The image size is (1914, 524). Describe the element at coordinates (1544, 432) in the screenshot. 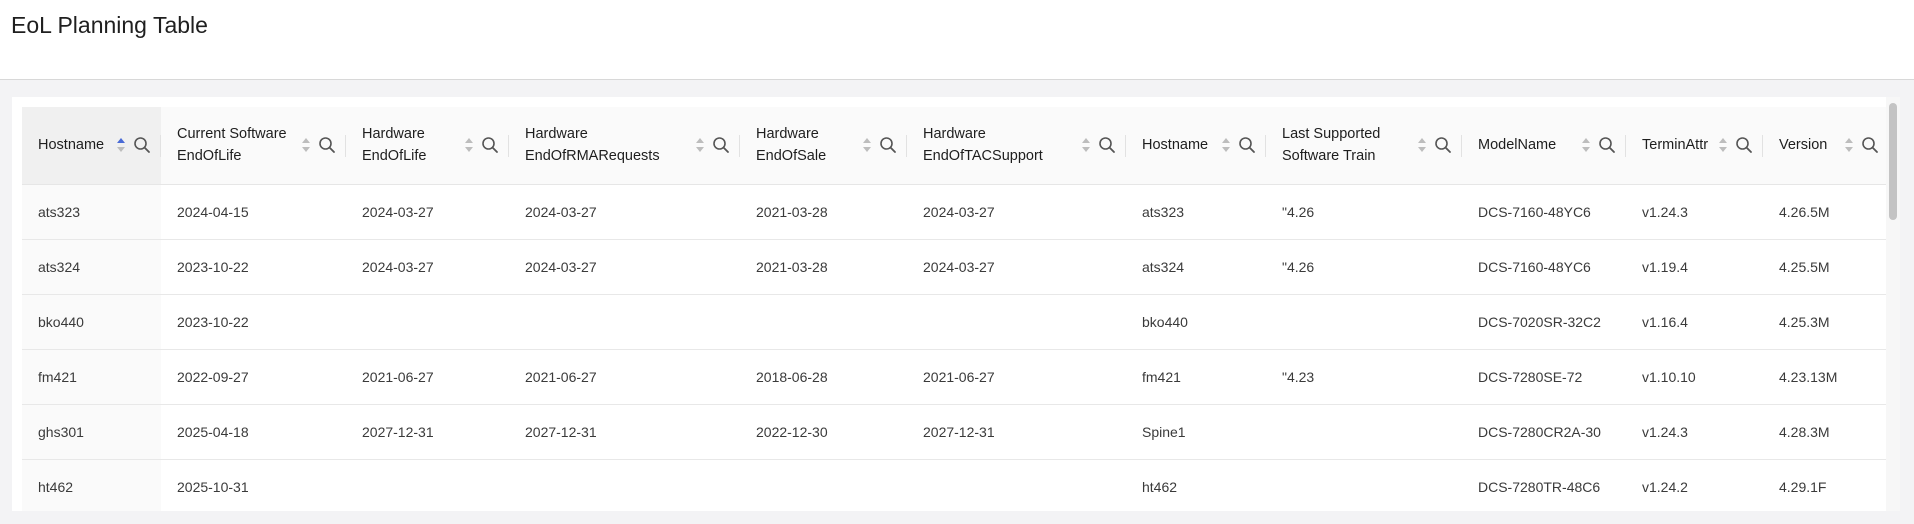

I see `cell-model-name: DCS-7280CR2A-30` at that location.